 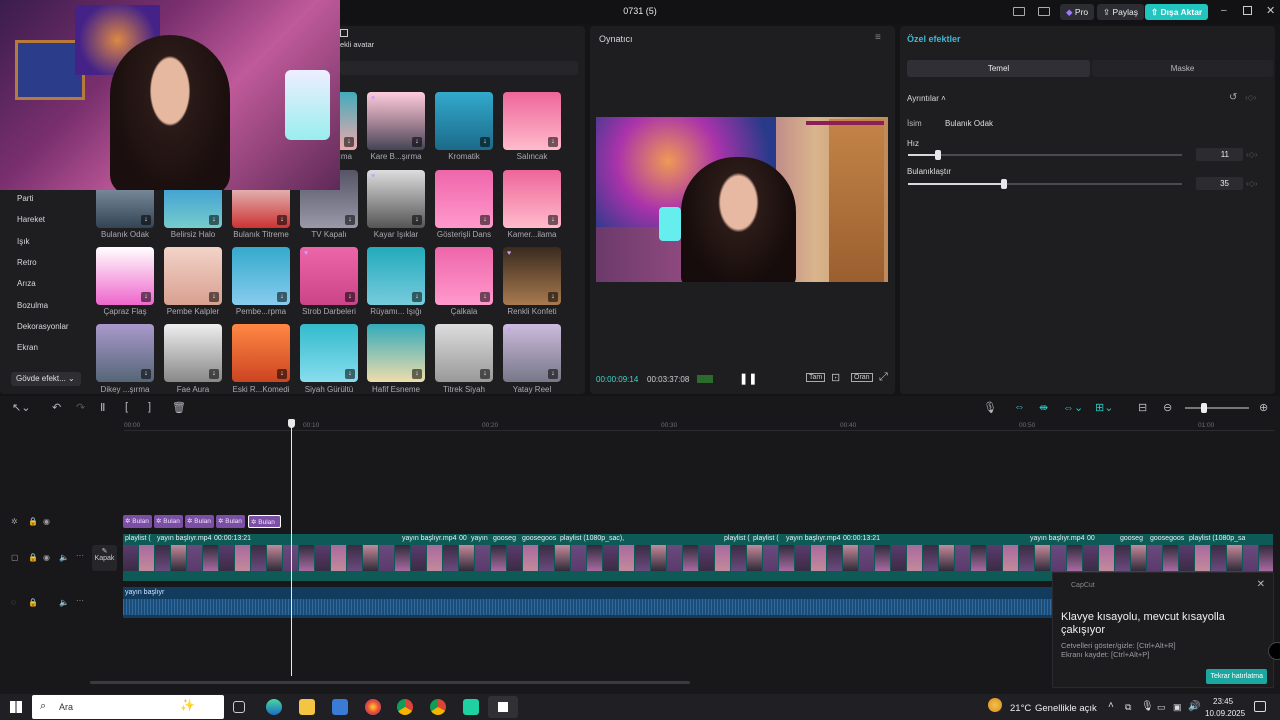 I want to click on timeline-scrollbar, so click(x=390, y=682).